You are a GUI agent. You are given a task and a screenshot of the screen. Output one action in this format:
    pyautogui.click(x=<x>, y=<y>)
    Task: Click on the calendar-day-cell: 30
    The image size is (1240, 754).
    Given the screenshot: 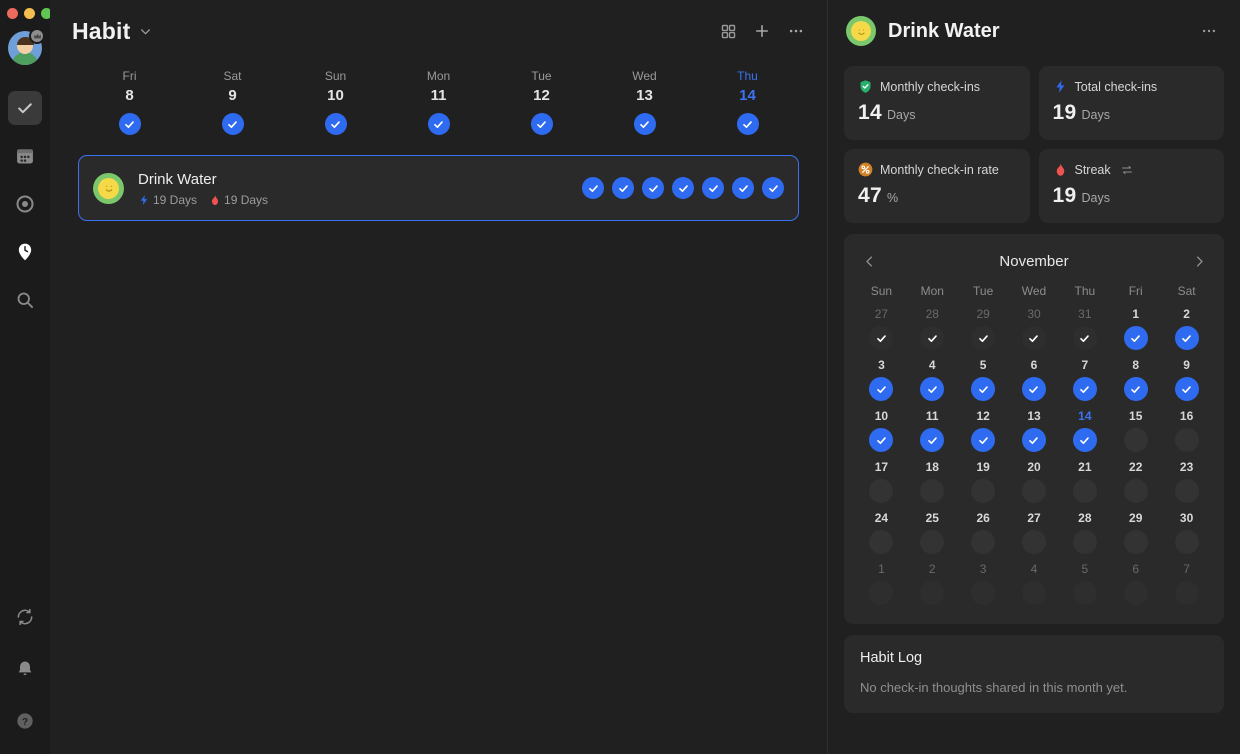 What is the action you would take?
    pyautogui.click(x=1186, y=534)
    